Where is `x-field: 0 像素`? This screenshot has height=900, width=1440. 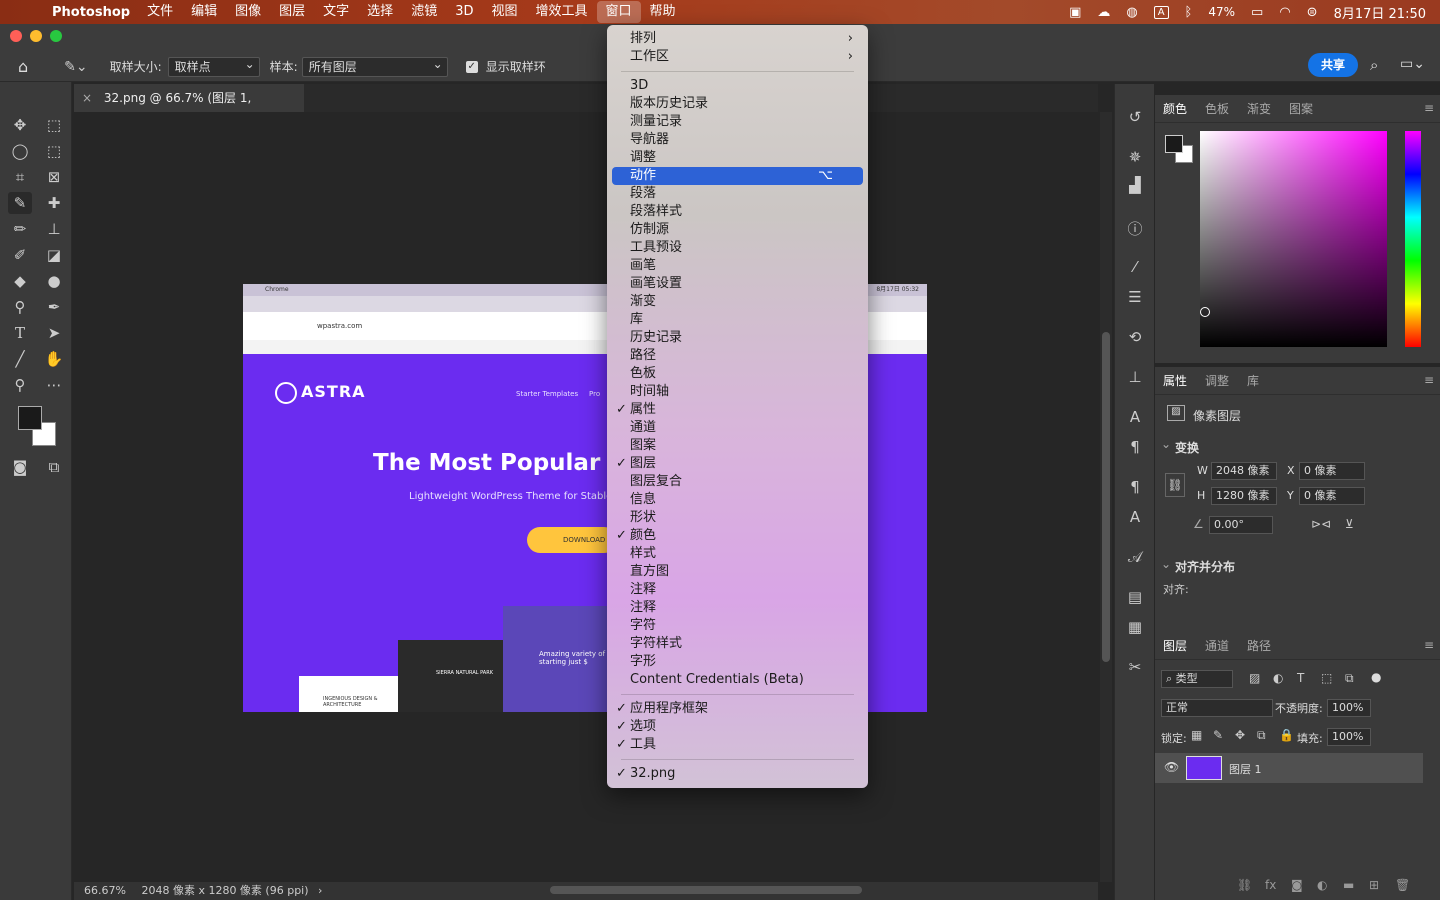 x-field: 0 像素 is located at coordinates (1332, 471).